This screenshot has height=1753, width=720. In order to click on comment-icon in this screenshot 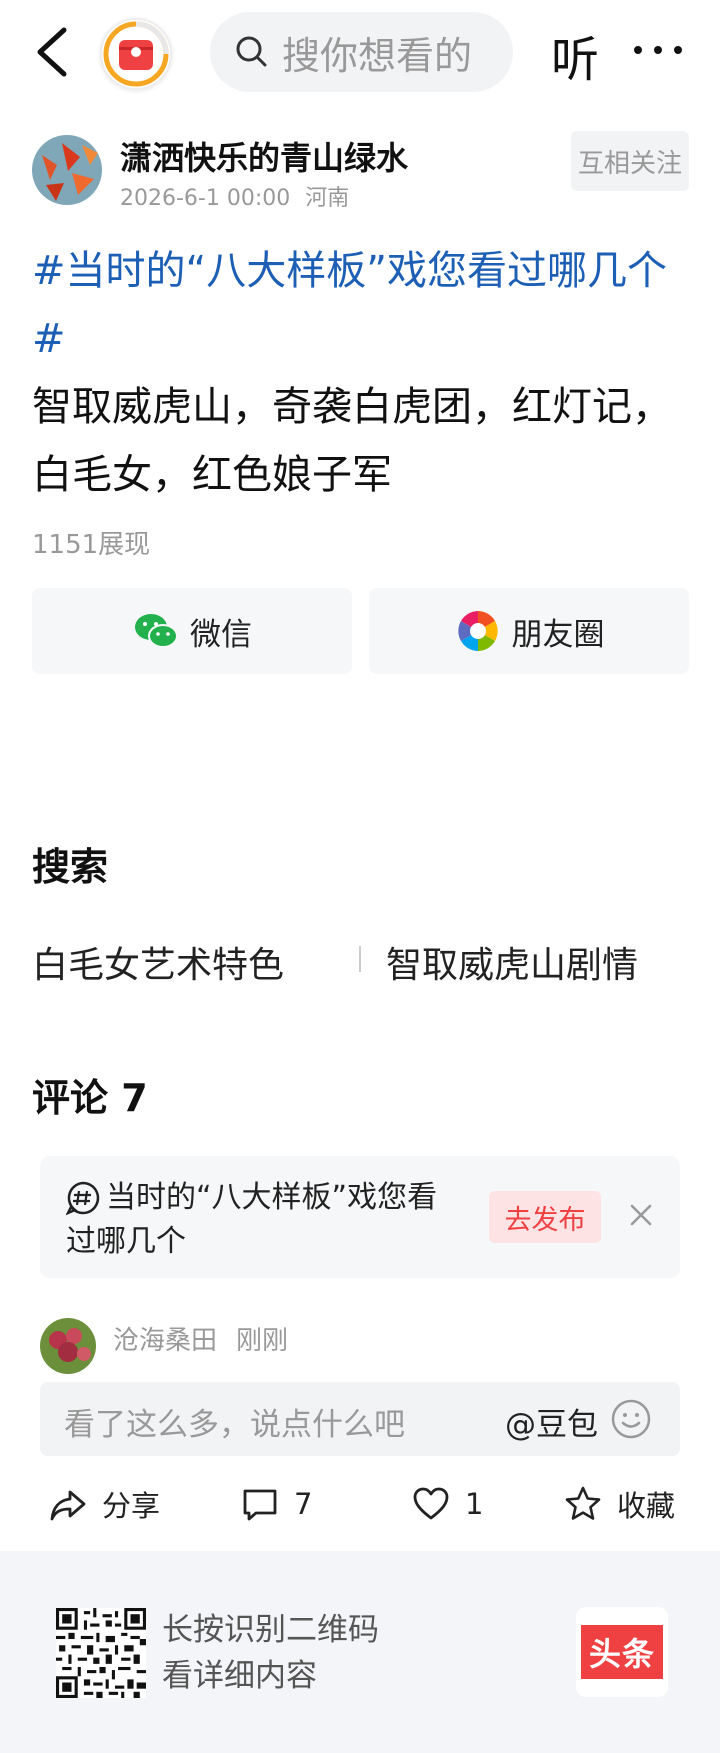, I will do `click(260, 1505)`.